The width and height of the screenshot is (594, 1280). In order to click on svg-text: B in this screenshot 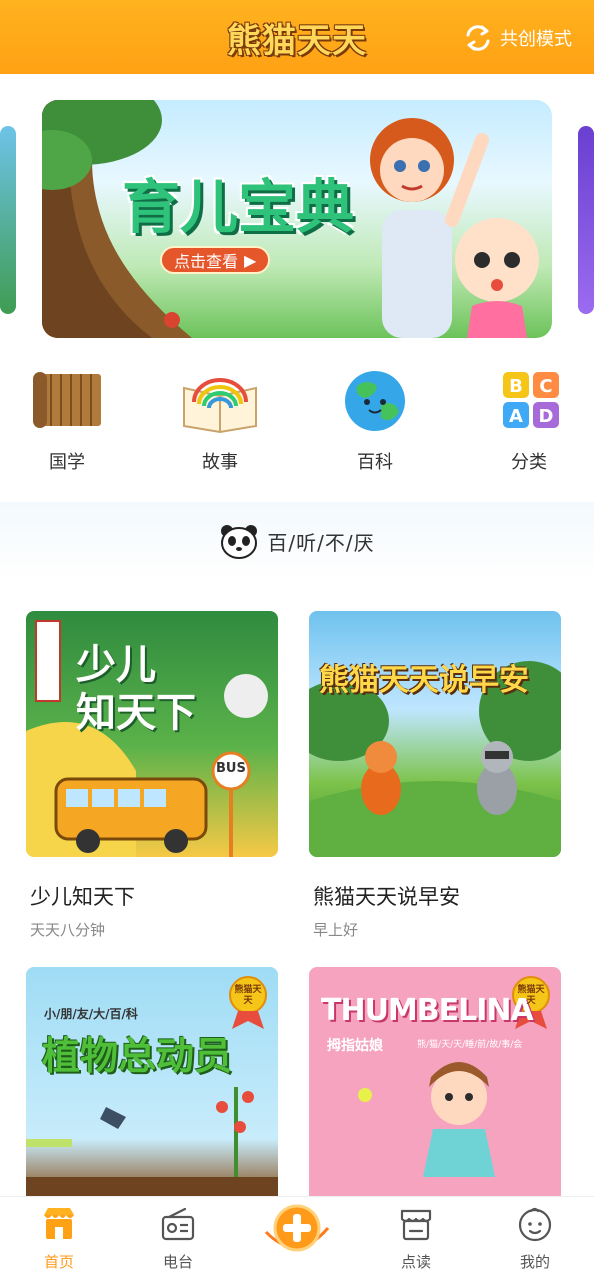, I will do `click(516, 386)`.